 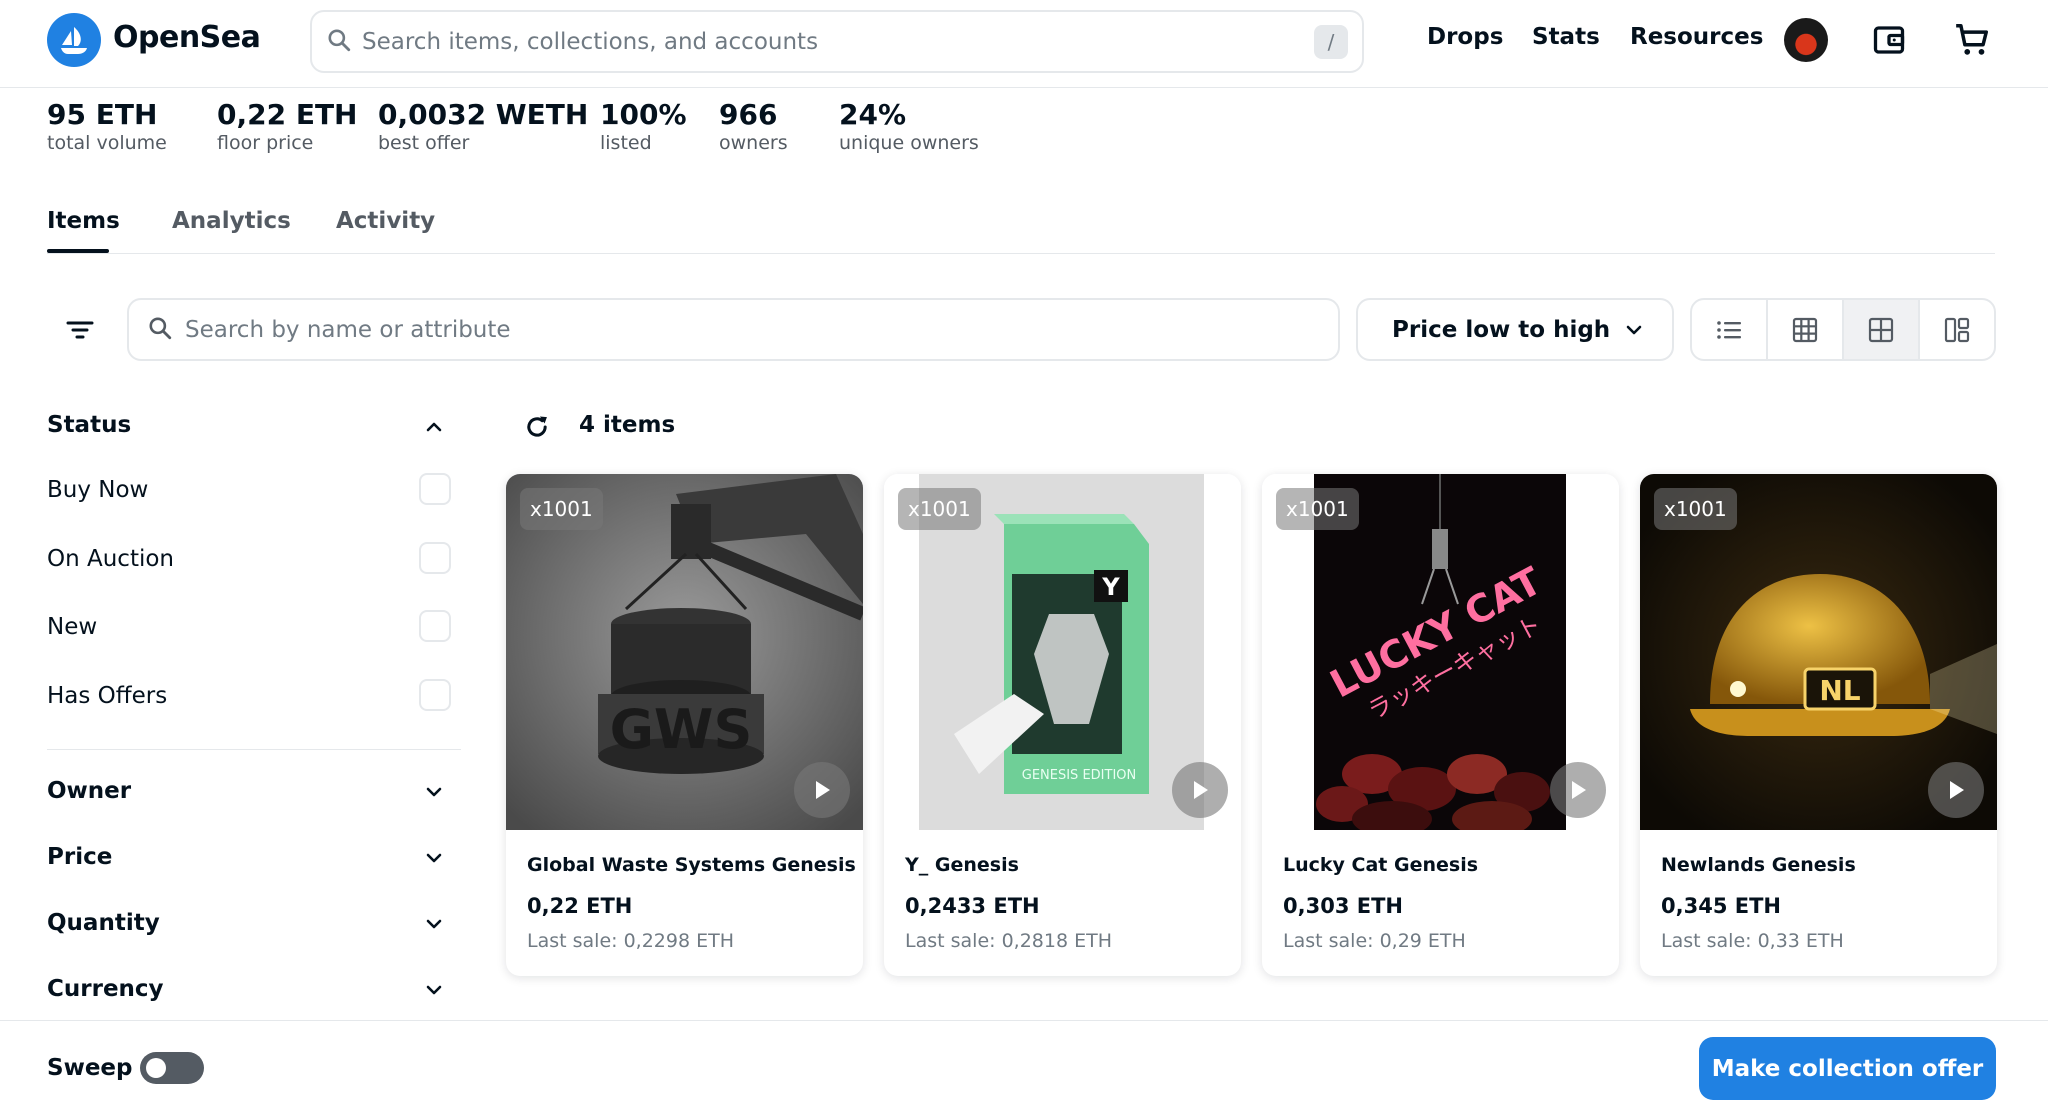 What do you see at coordinates (580, 906) in the screenshot?
I see `nft-price: 0,22 ETH` at bounding box center [580, 906].